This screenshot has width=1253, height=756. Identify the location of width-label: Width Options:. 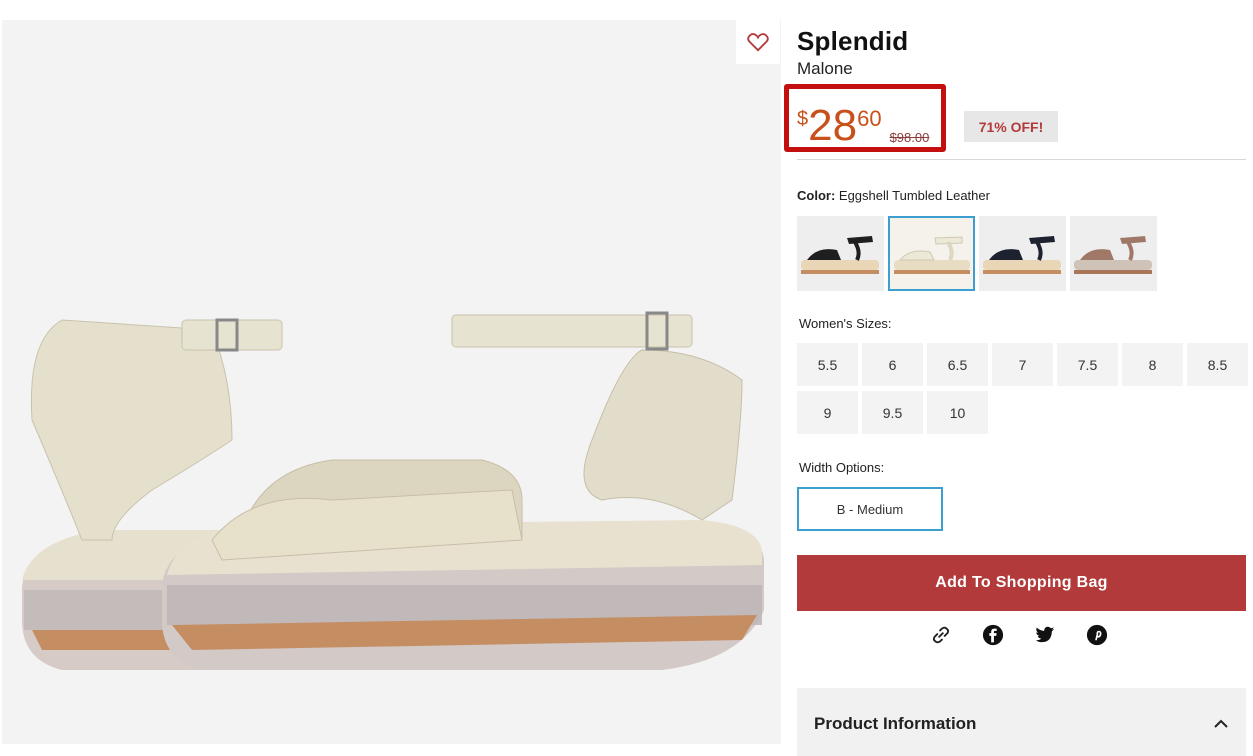
(842, 467).